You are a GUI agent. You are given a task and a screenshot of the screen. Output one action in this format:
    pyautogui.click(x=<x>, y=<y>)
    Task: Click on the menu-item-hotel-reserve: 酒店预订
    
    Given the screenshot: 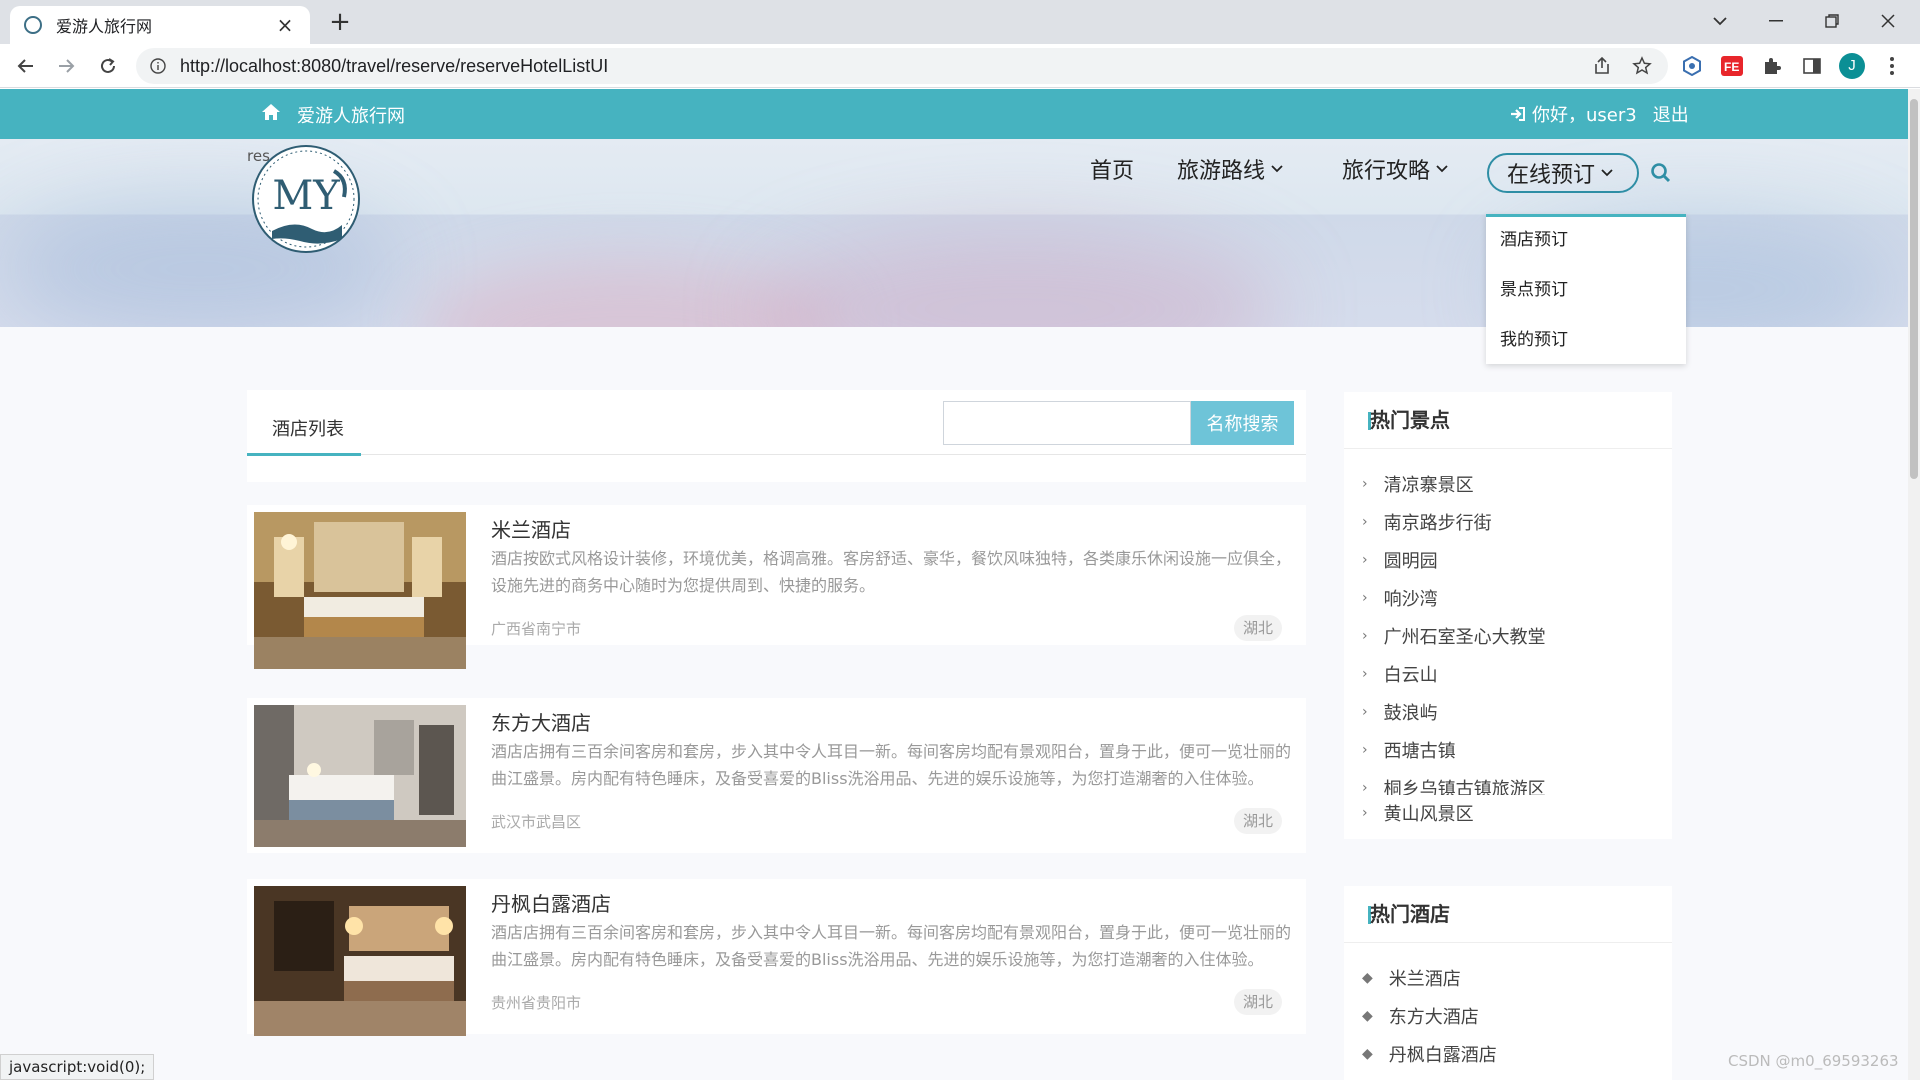 What is the action you would take?
    pyautogui.click(x=1586, y=242)
    